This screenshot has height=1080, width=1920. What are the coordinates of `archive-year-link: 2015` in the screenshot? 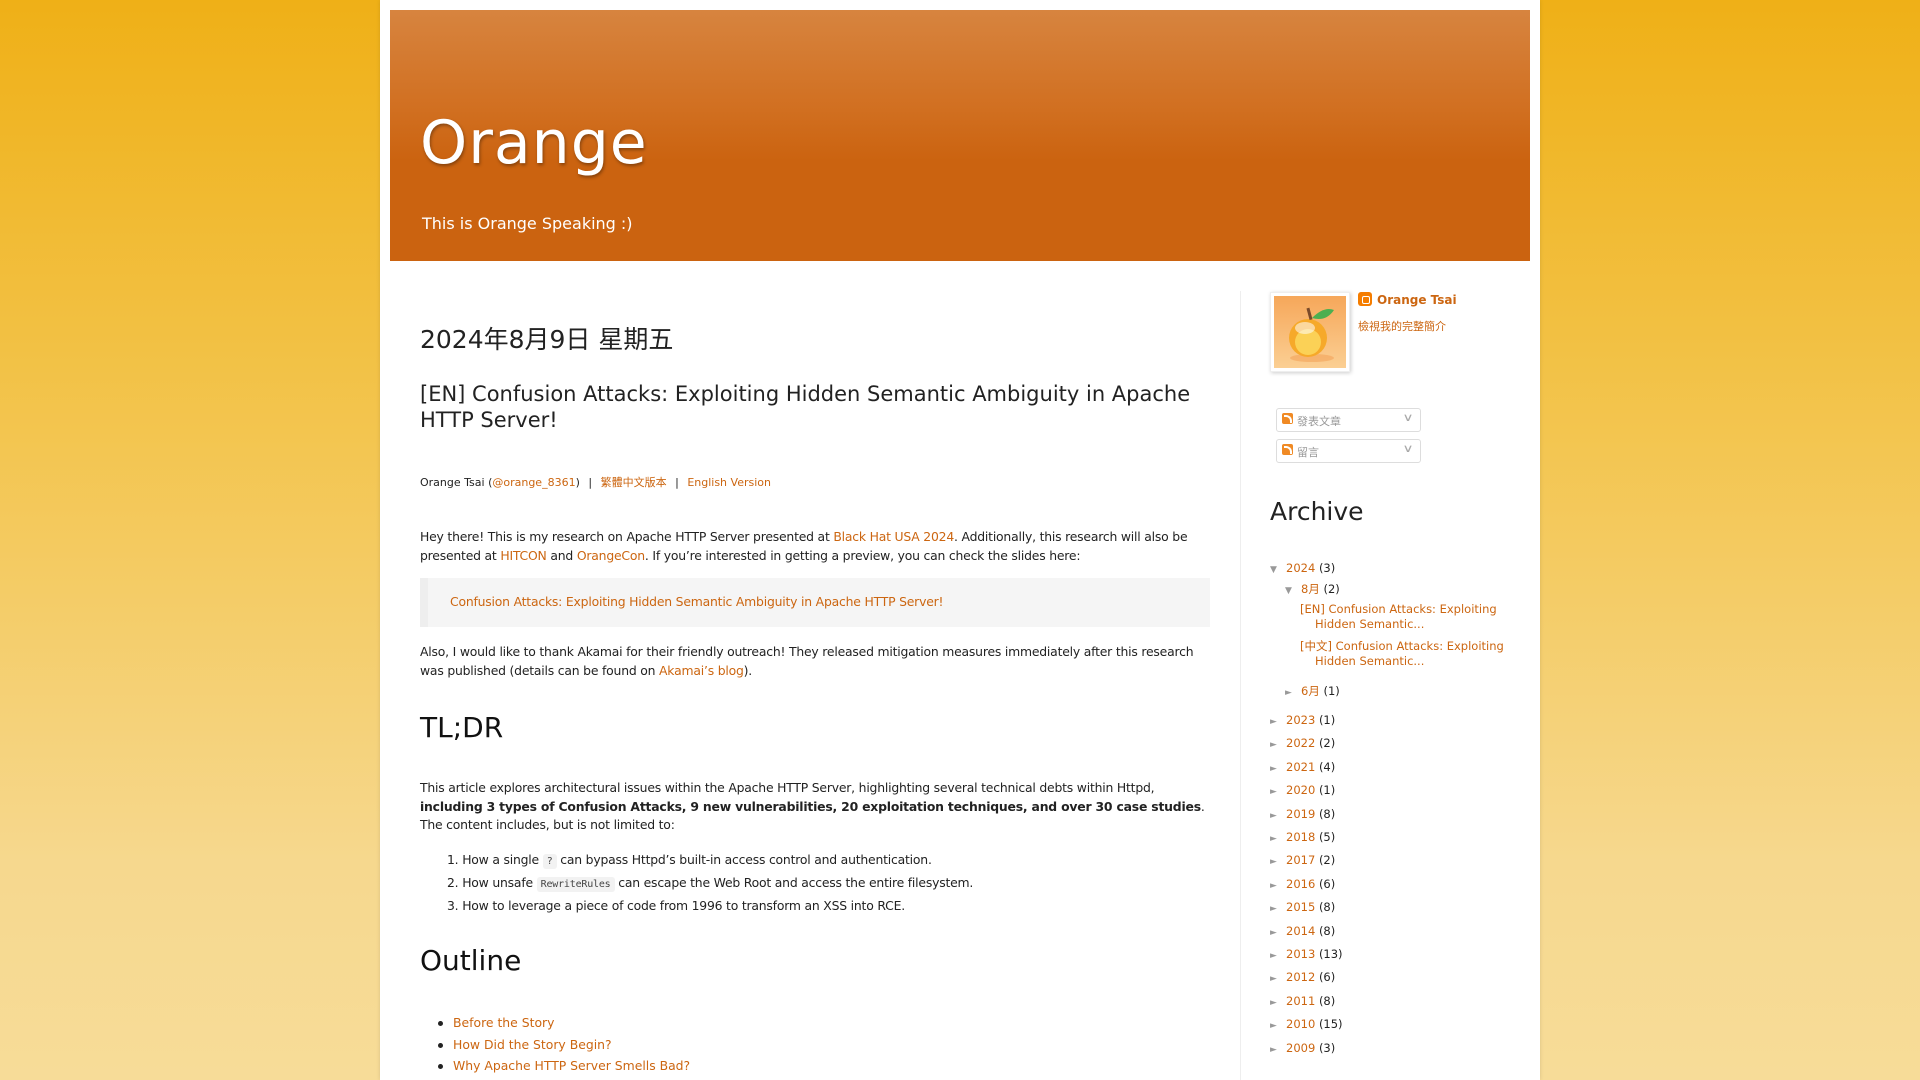 It's located at (1300, 907).